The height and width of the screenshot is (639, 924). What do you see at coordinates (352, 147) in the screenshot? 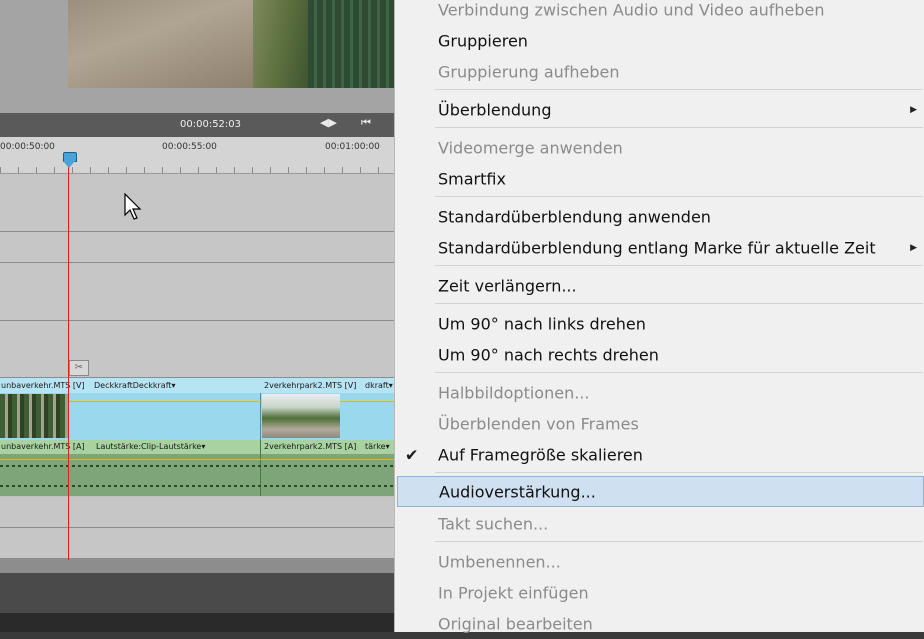
I see `ruler-label: 00:01:00:00` at bounding box center [352, 147].